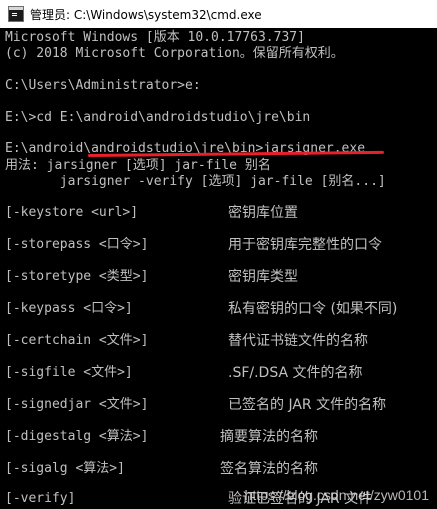 This screenshot has height=509, width=437. I want to click on option-flag: [-storepass <口令>], so click(77, 244).